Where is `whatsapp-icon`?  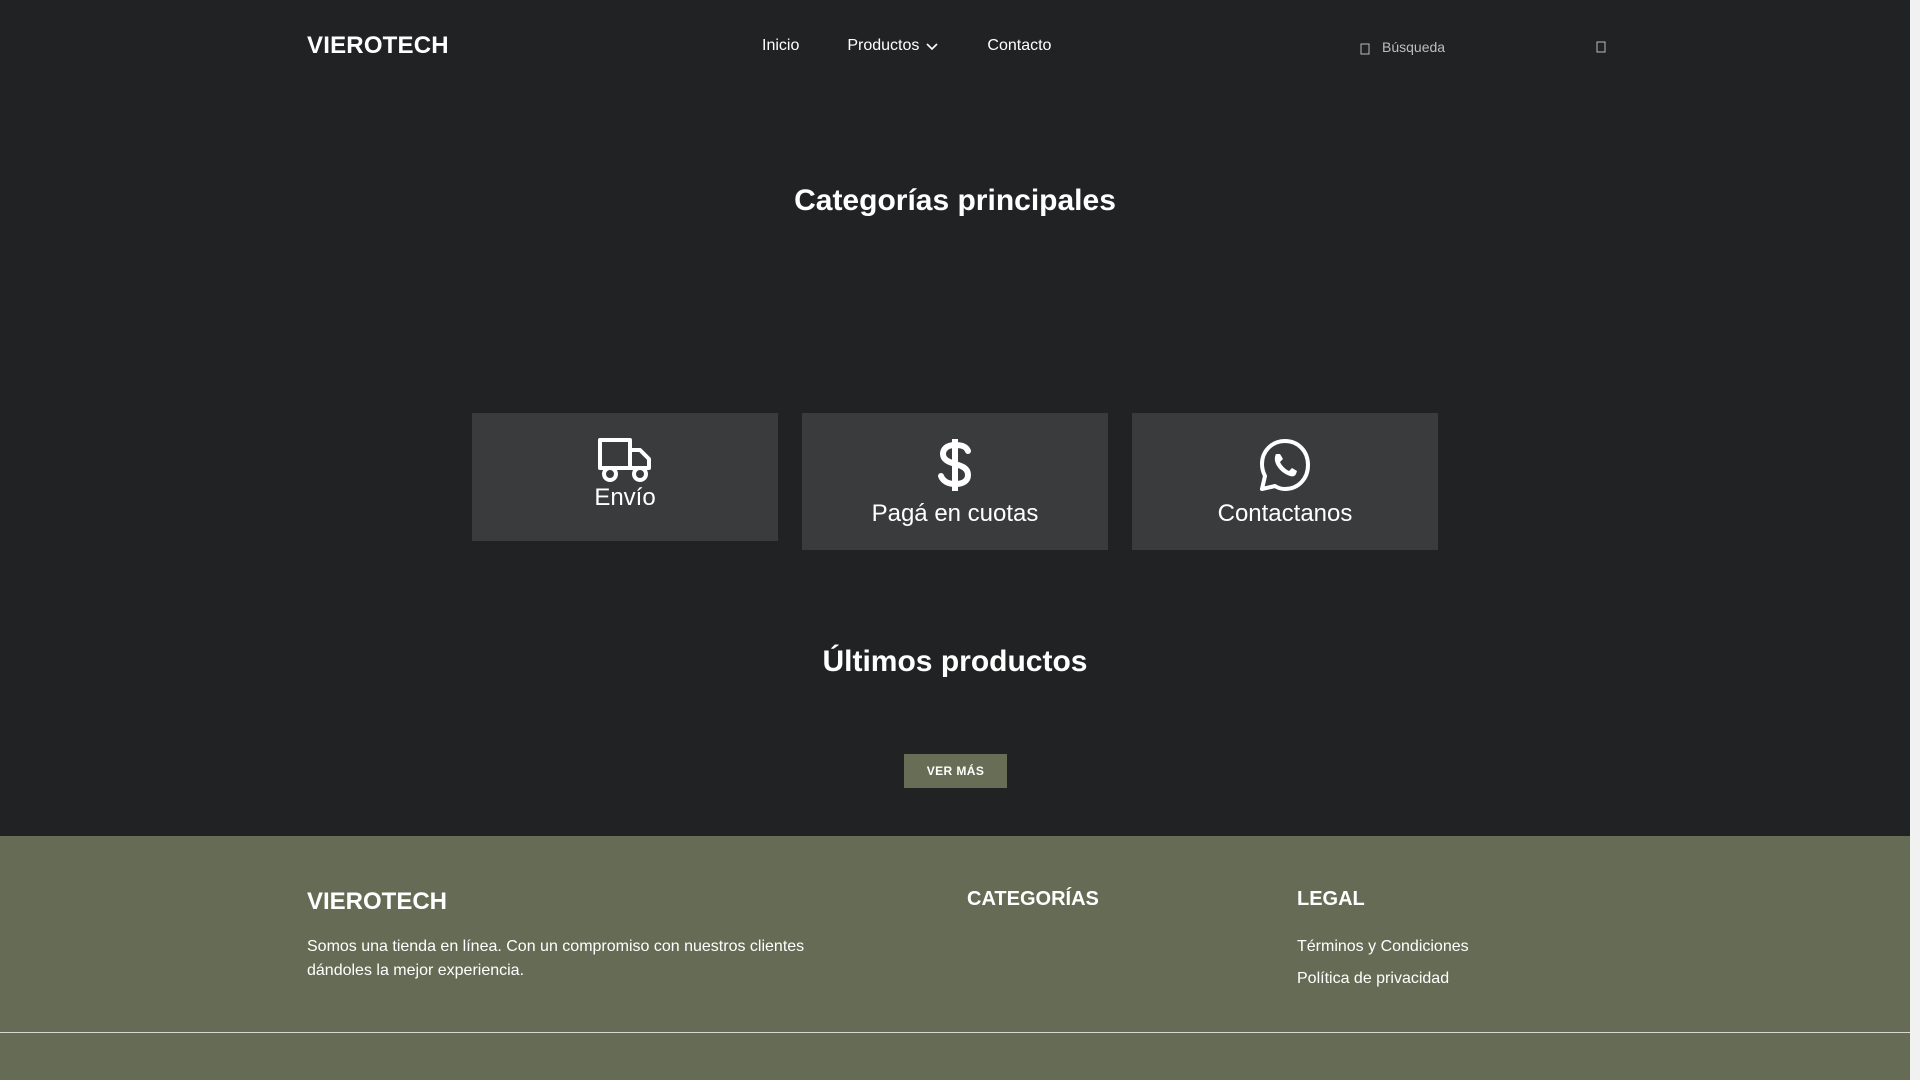 whatsapp-icon is located at coordinates (1285, 465).